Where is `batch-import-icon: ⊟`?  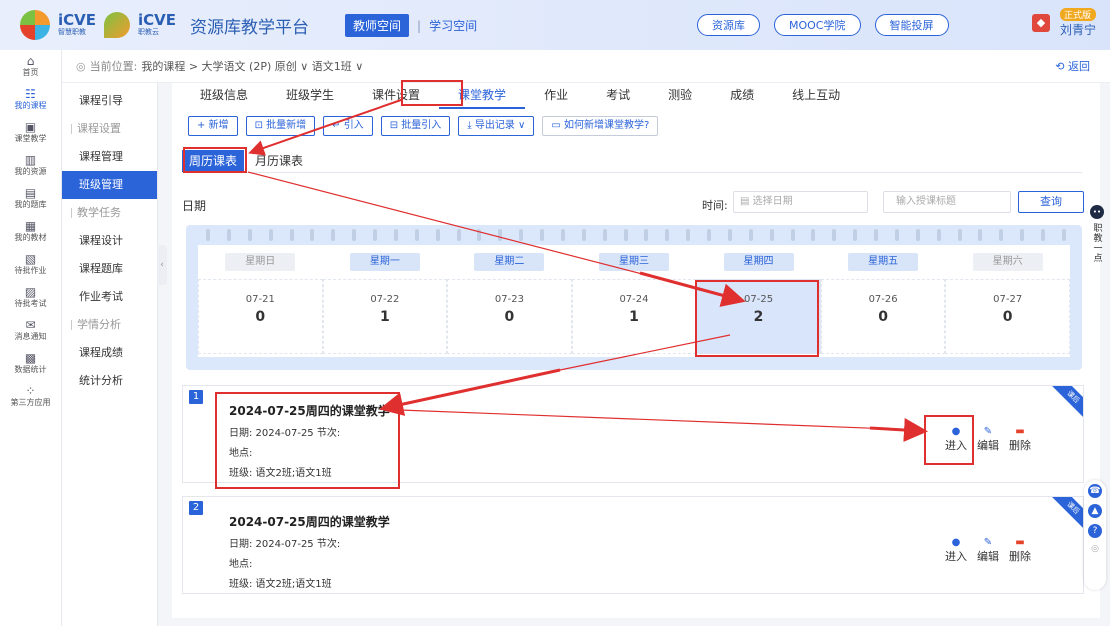
batch-import-icon: ⊟ is located at coordinates (395, 125).